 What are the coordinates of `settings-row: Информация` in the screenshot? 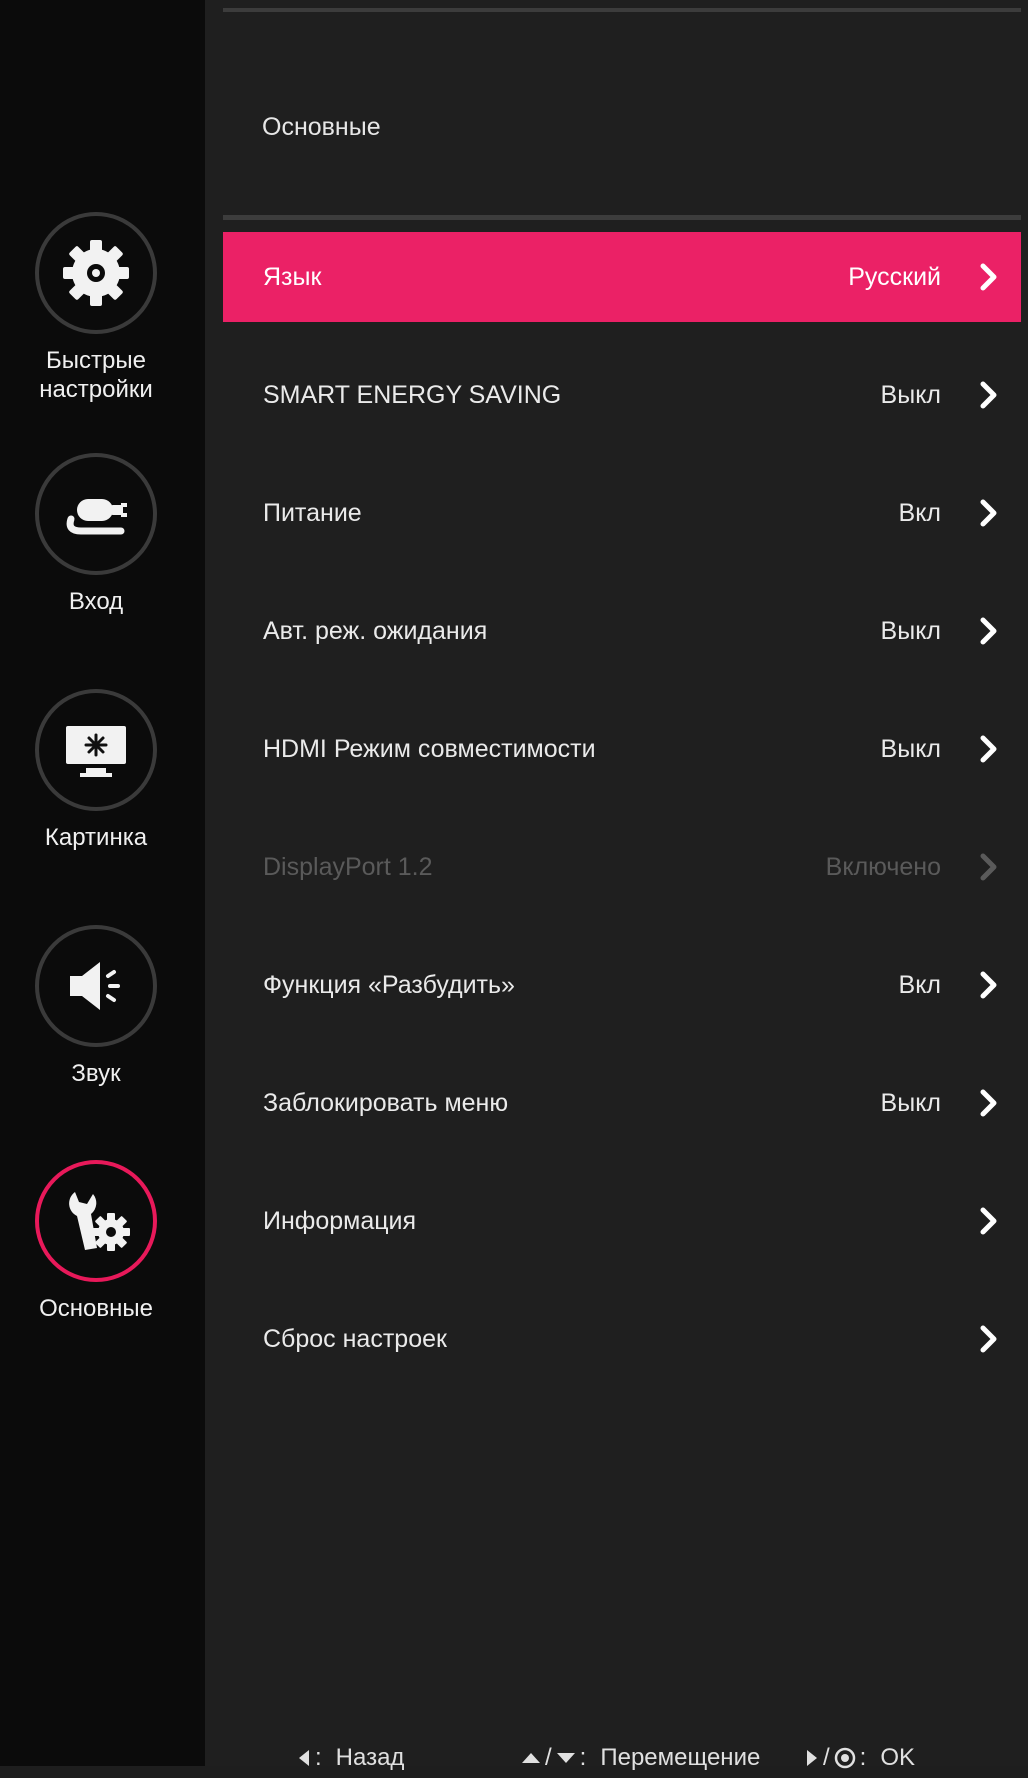 It's located at (622, 1221).